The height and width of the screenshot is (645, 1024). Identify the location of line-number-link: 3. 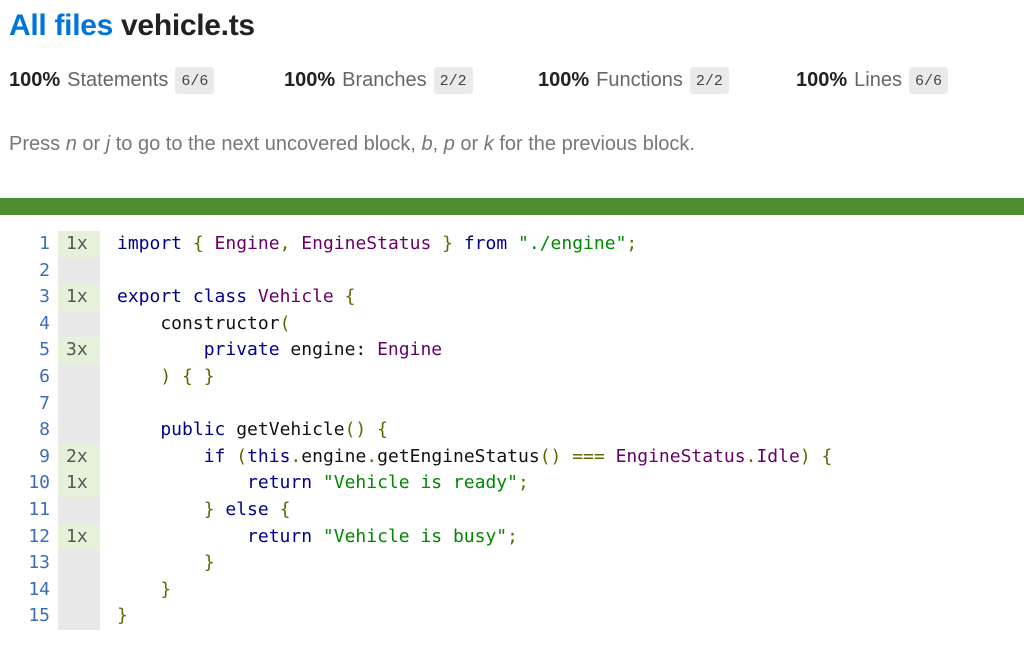
(25, 297).